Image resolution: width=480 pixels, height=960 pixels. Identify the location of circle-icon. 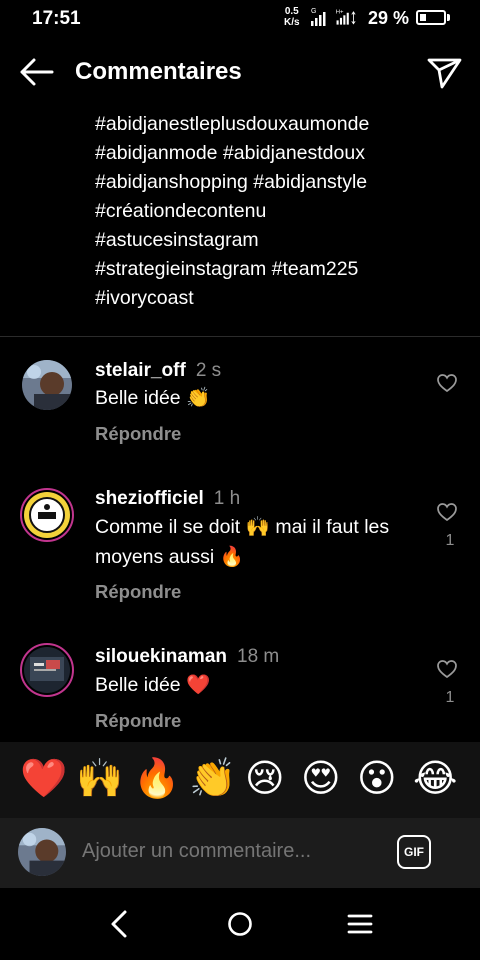
(240, 924).